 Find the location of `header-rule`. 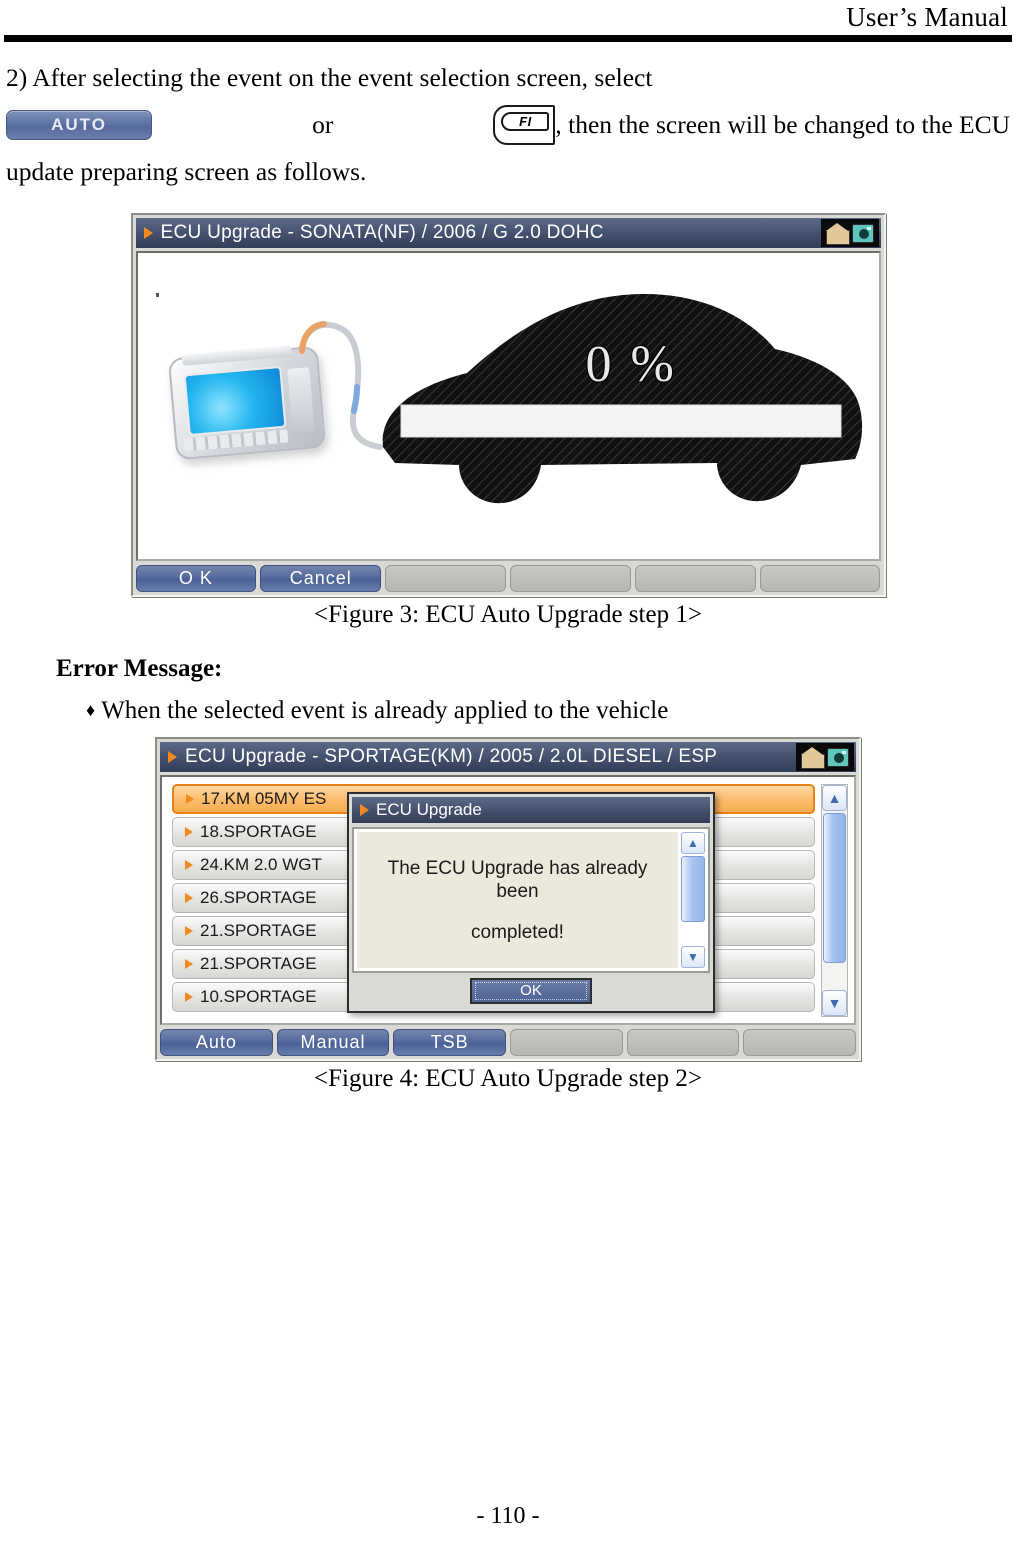

header-rule is located at coordinates (508, 38).